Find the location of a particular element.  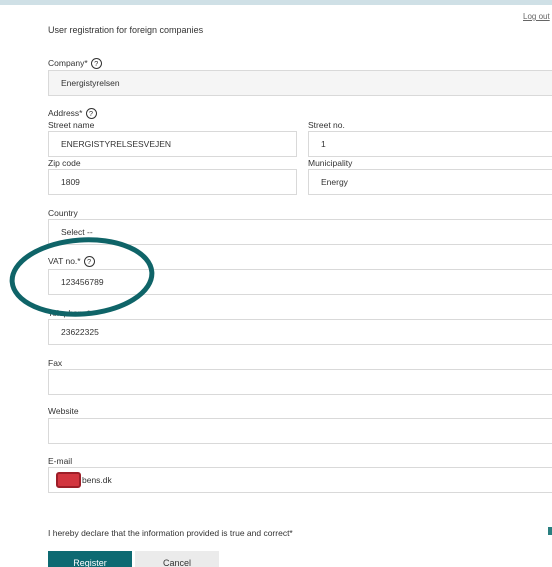

page-title: User registration for foreign companies is located at coordinates (126, 30).